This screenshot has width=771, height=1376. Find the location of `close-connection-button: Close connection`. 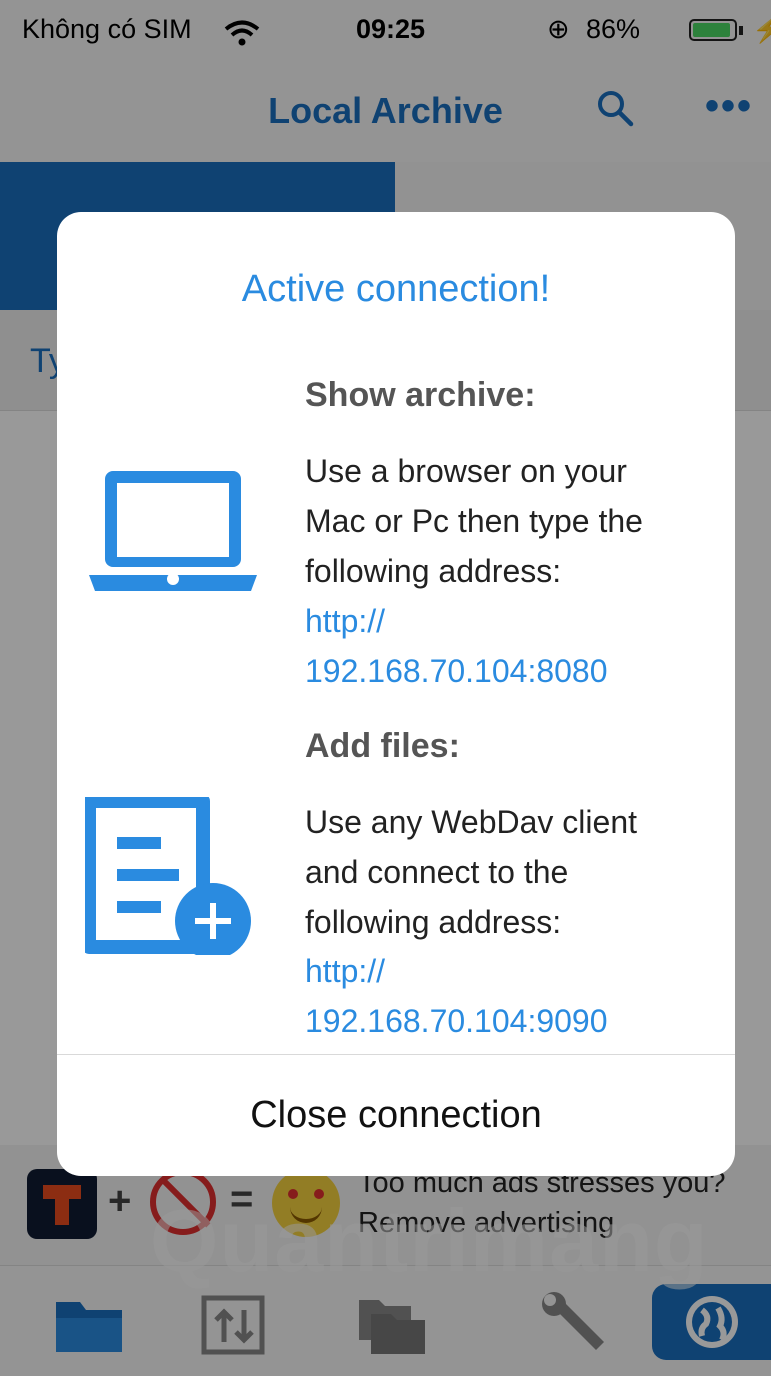

close-connection-button: Close connection is located at coordinates (396, 1115).